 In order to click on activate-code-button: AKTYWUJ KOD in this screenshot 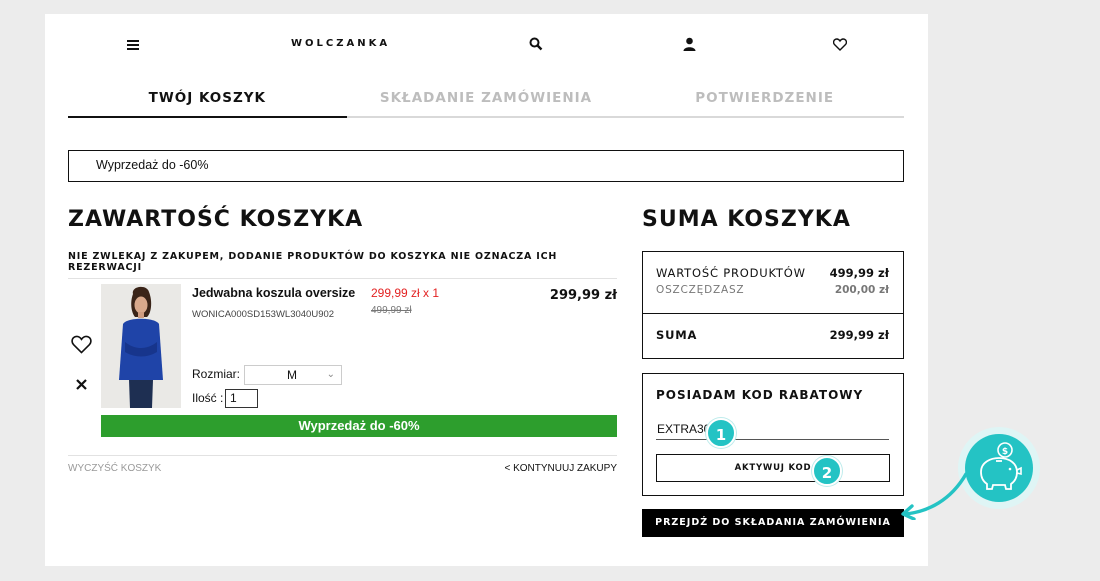, I will do `click(773, 468)`.